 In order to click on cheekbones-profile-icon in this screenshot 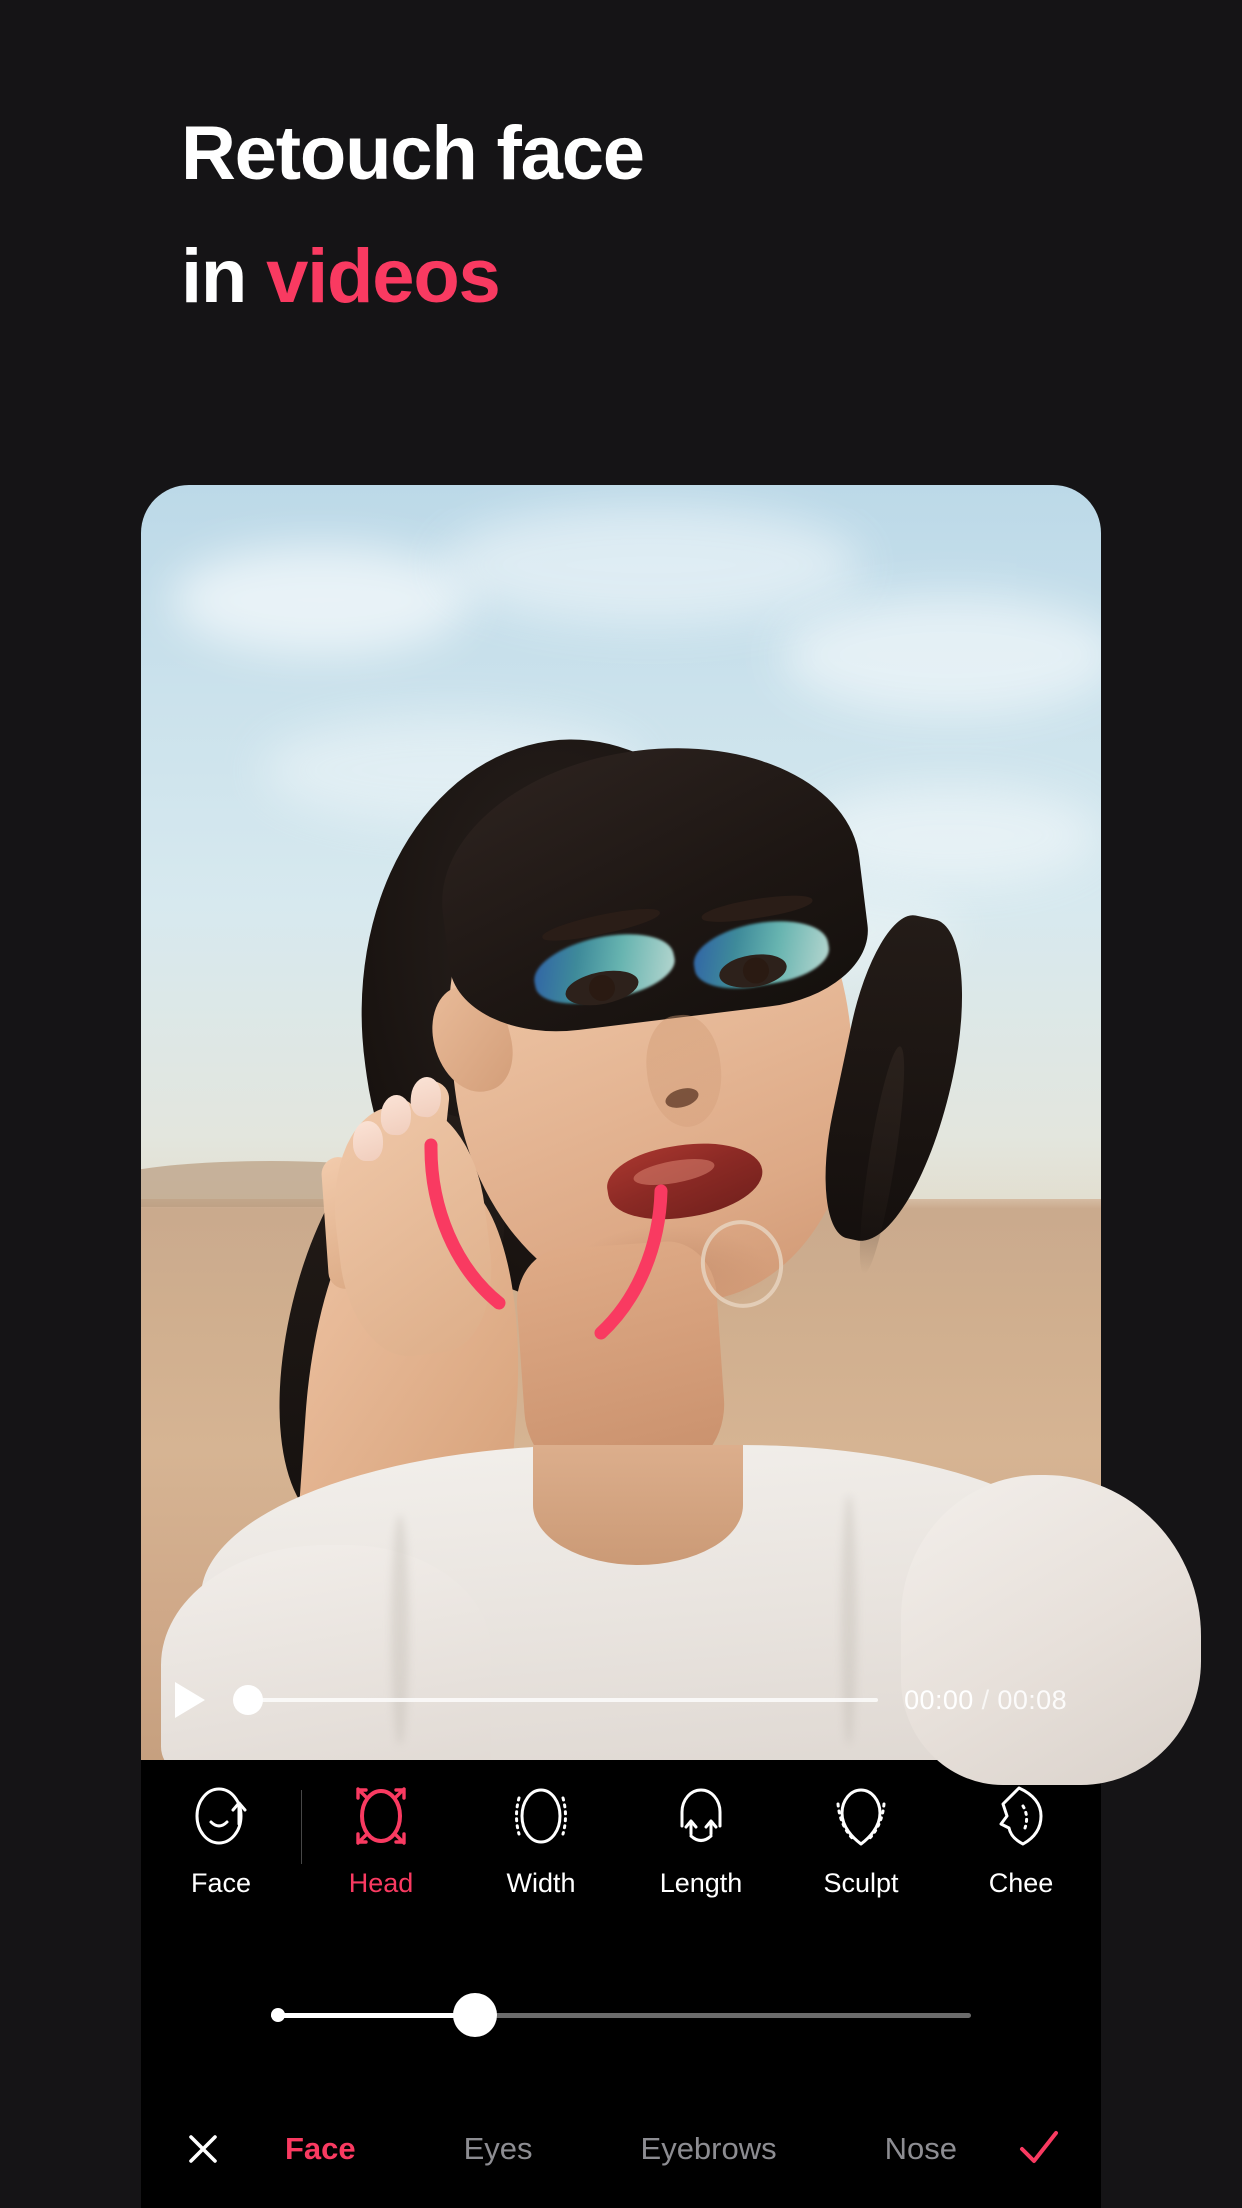, I will do `click(1021, 1816)`.